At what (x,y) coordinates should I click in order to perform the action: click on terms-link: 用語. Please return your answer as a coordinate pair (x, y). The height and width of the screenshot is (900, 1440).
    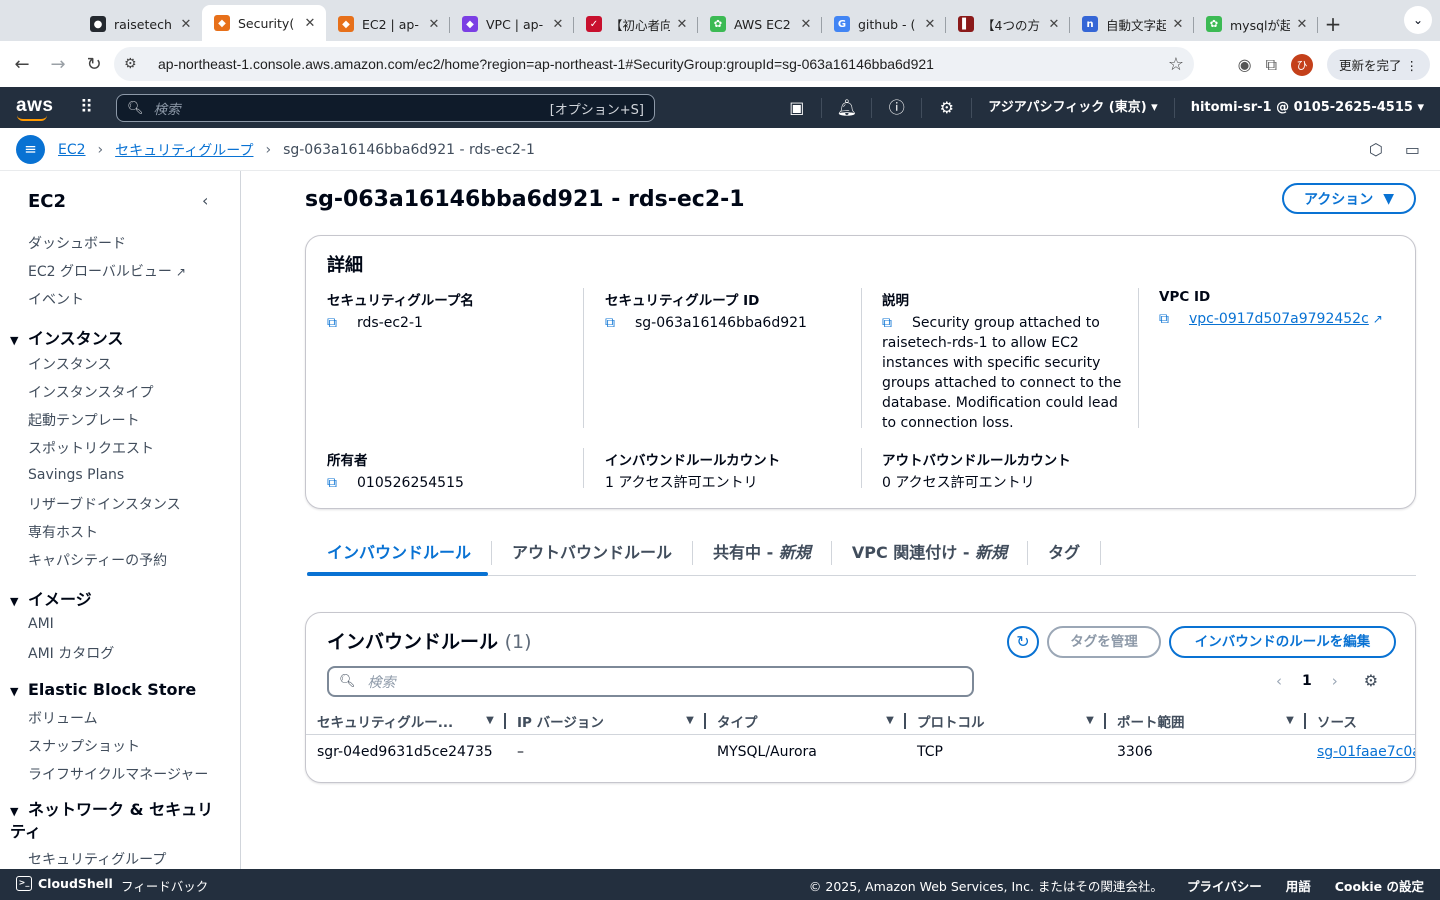
    Looking at the image, I should click on (1298, 885).